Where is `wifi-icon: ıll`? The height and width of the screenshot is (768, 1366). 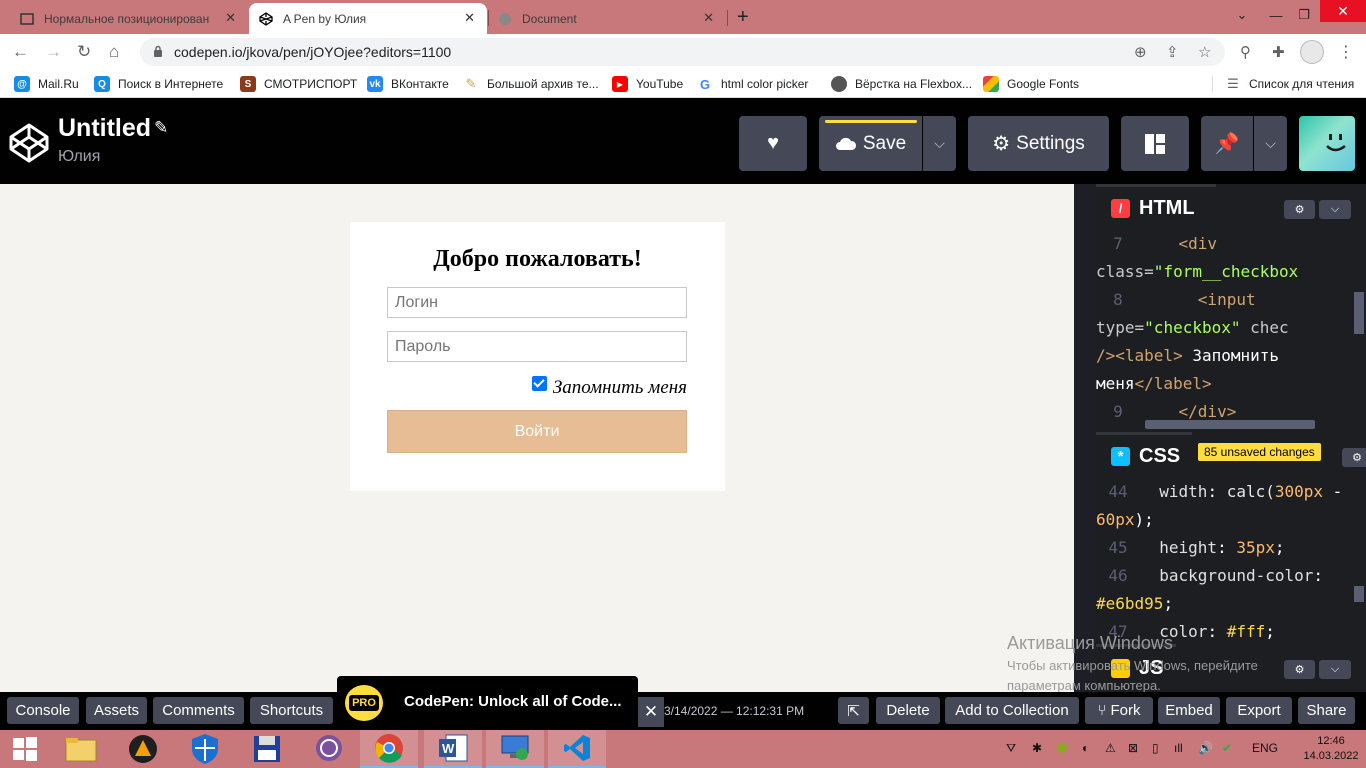
wifi-icon: ıll is located at coordinates (1178, 748).